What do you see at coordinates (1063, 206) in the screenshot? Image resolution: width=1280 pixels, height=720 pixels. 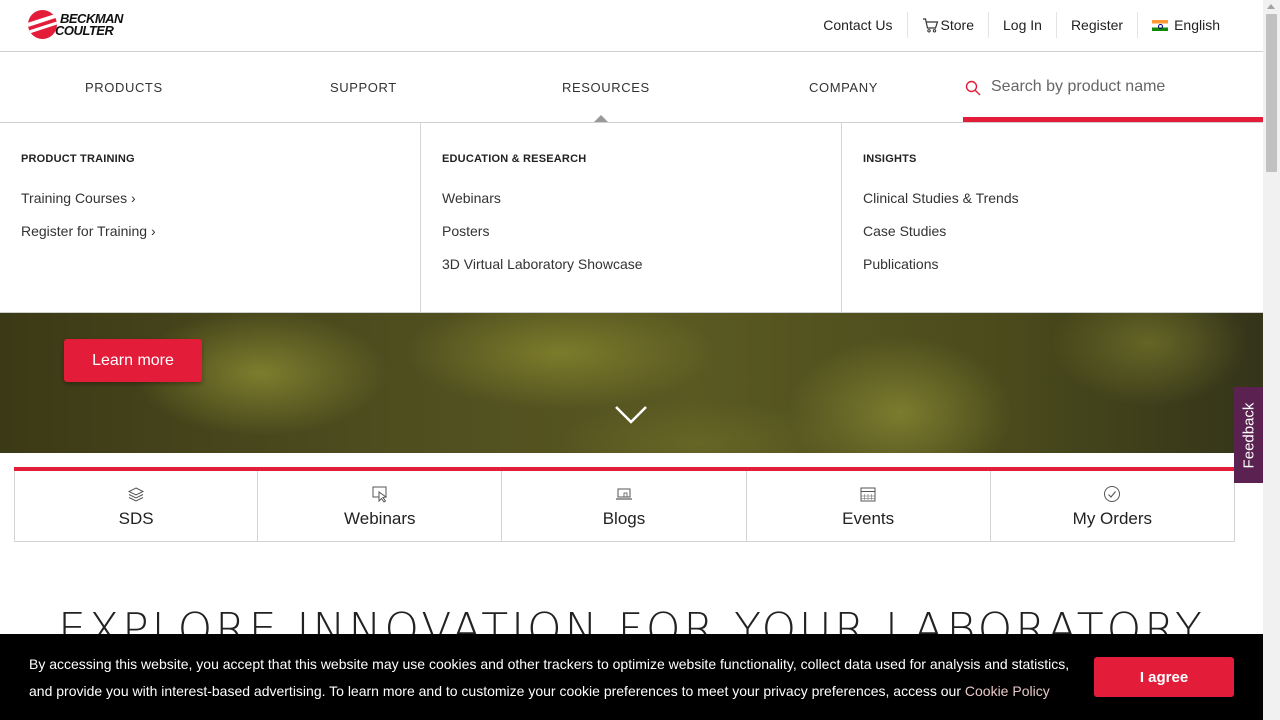 I see `menu-link-clinical-studies: Clinical Studies & Trends` at bounding box center [1063, 206].